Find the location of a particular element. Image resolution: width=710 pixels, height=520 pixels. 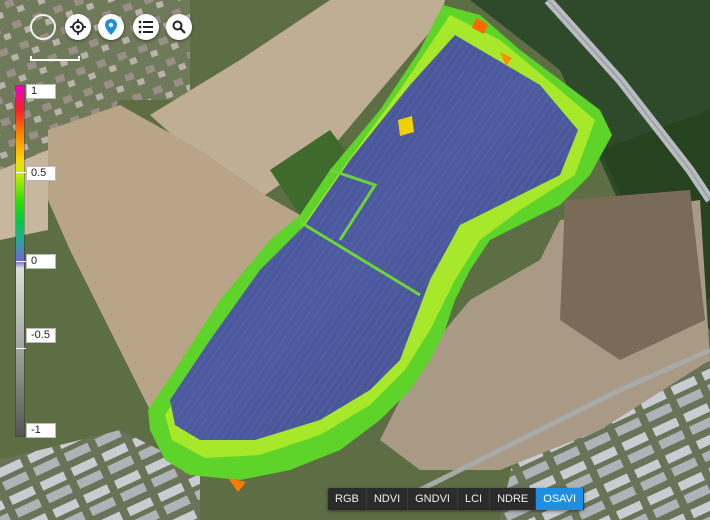

map-pin-button is located at coordinates (111, 27).